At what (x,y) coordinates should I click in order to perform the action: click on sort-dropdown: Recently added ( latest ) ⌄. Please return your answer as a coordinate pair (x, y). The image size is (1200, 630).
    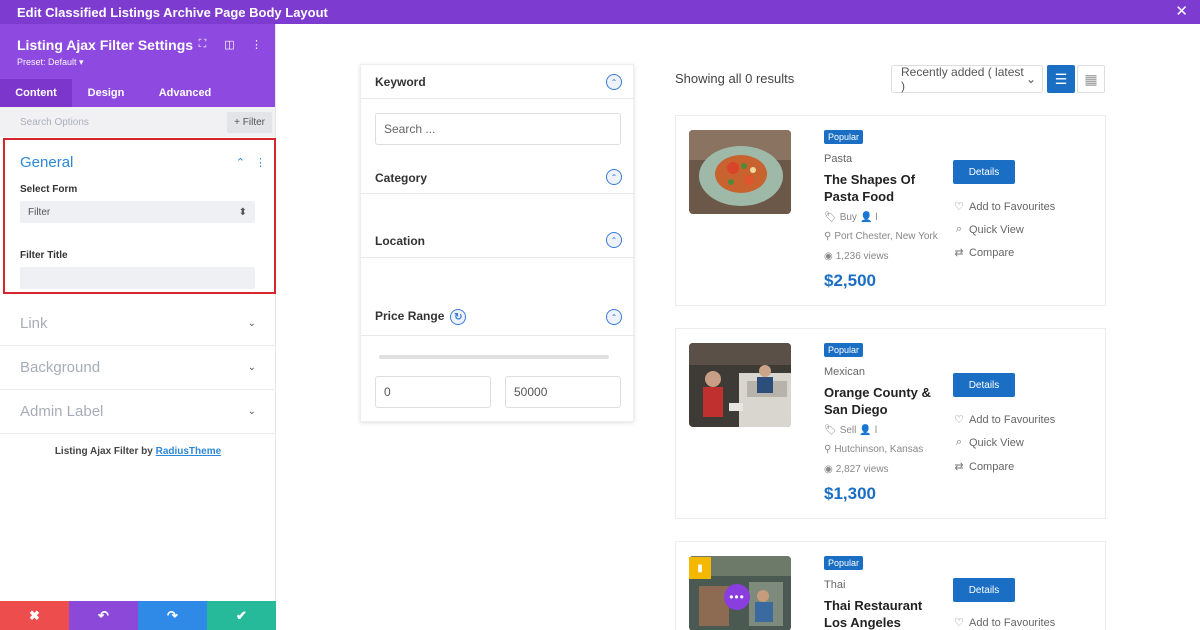
    Looking at the image, I should click on (967, 79).